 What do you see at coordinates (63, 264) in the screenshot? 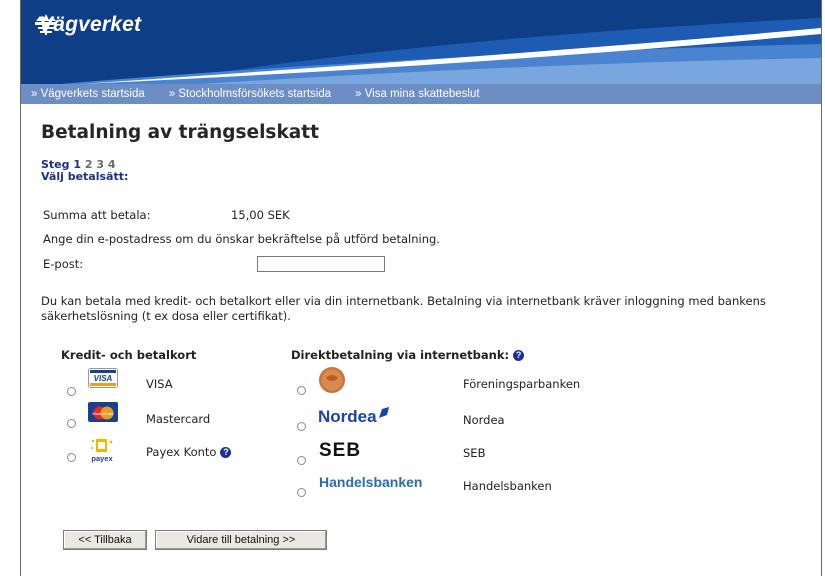
I see `email-label: E-post:` at bounding box center [63, 264].